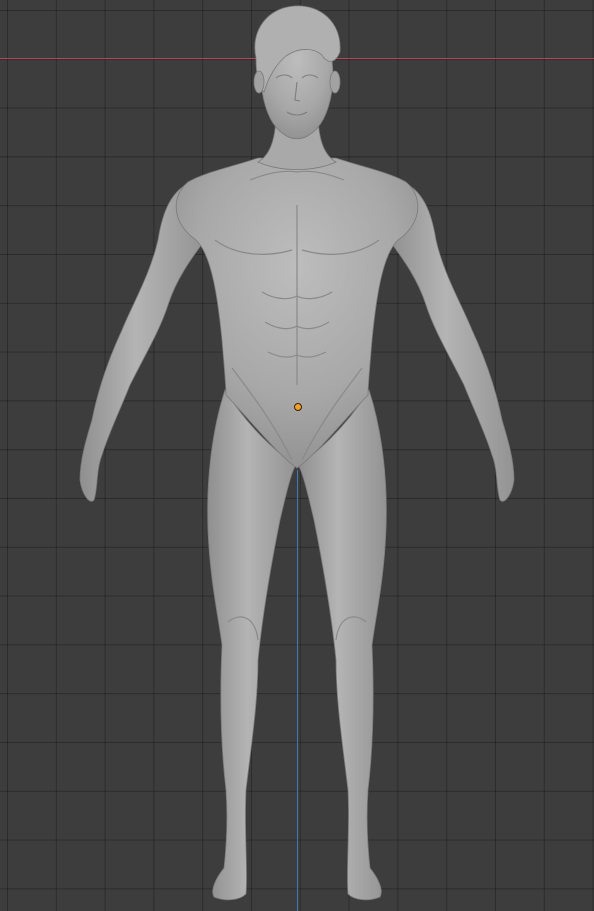 The image size is (594, 911). What do you see at coordinates (335, 82) in the screenshot?
I see `right-ear` at bounding box center [335, 82].